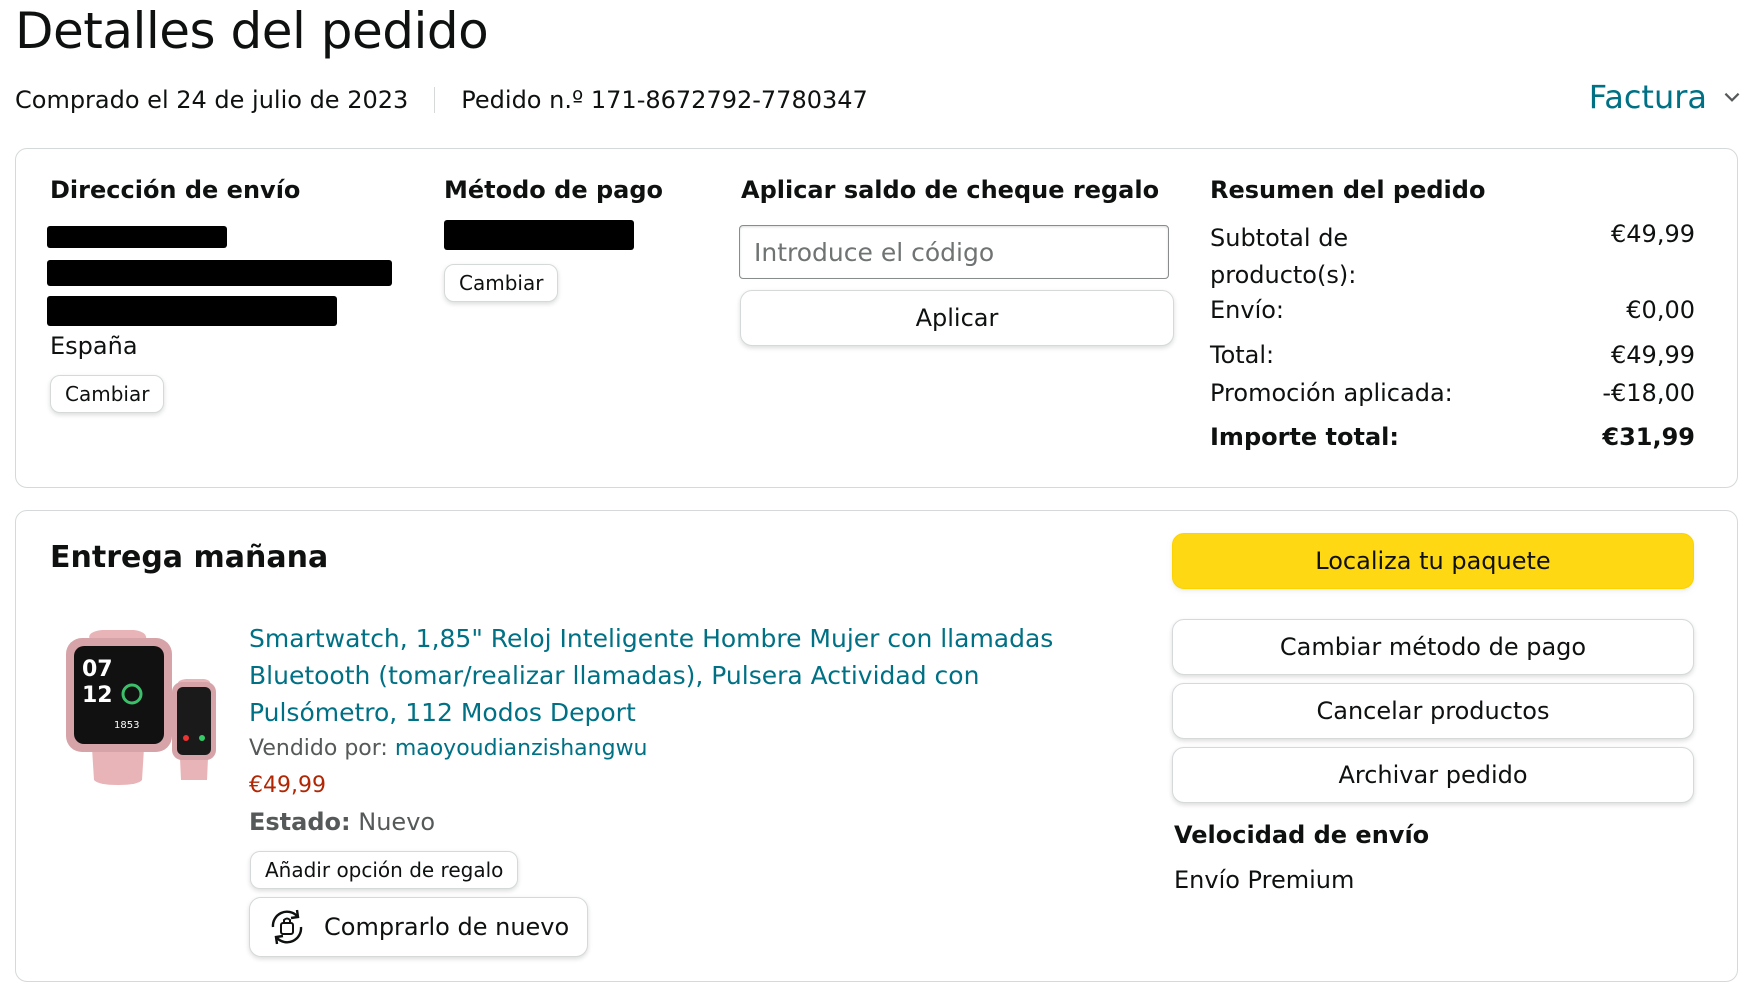 This screenshot has height=982, width=1755. I want to click on svg-text: 12, so click(97, 695).